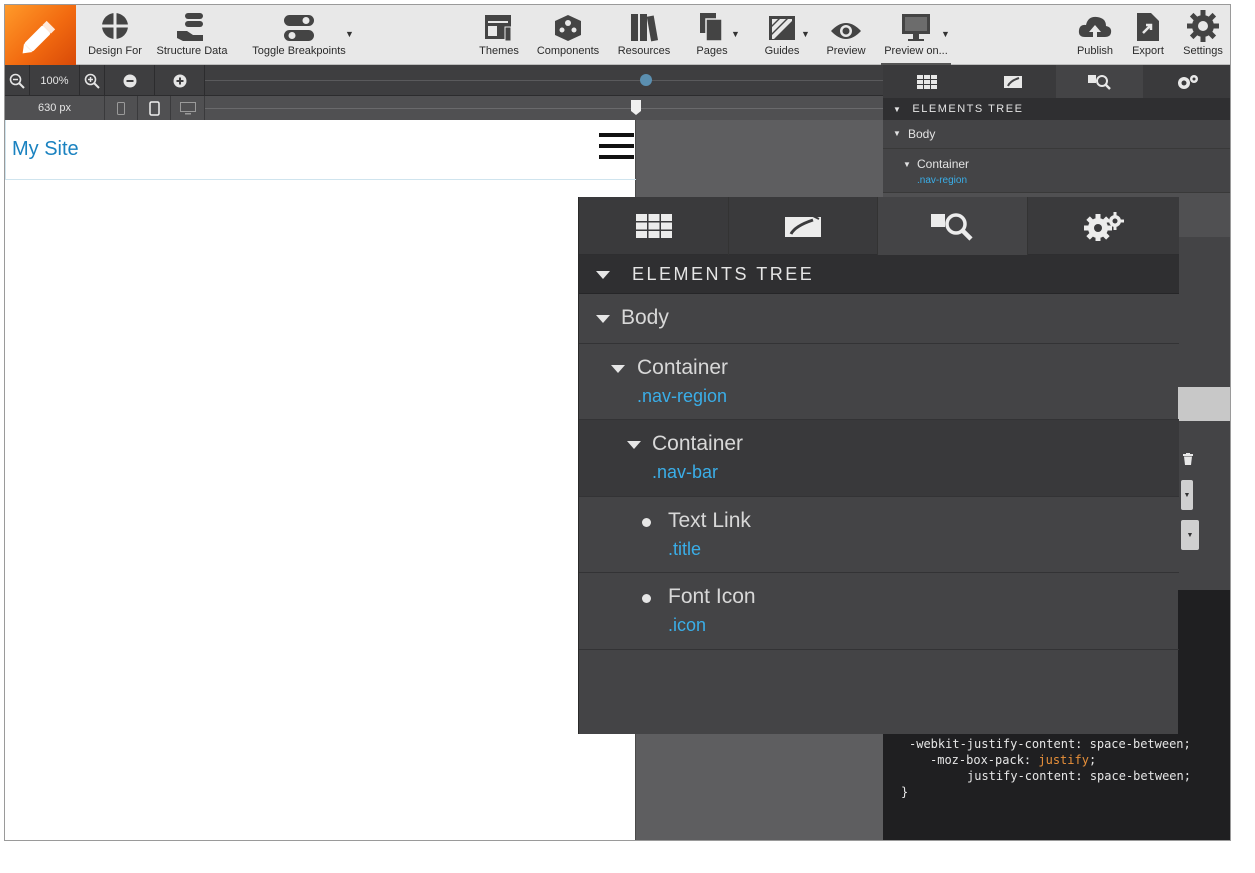 This screenshot has width=1255, height=873. Describe the element at coordinates (1201, 404) in the screenshot. I see `property-swatch` at that location.